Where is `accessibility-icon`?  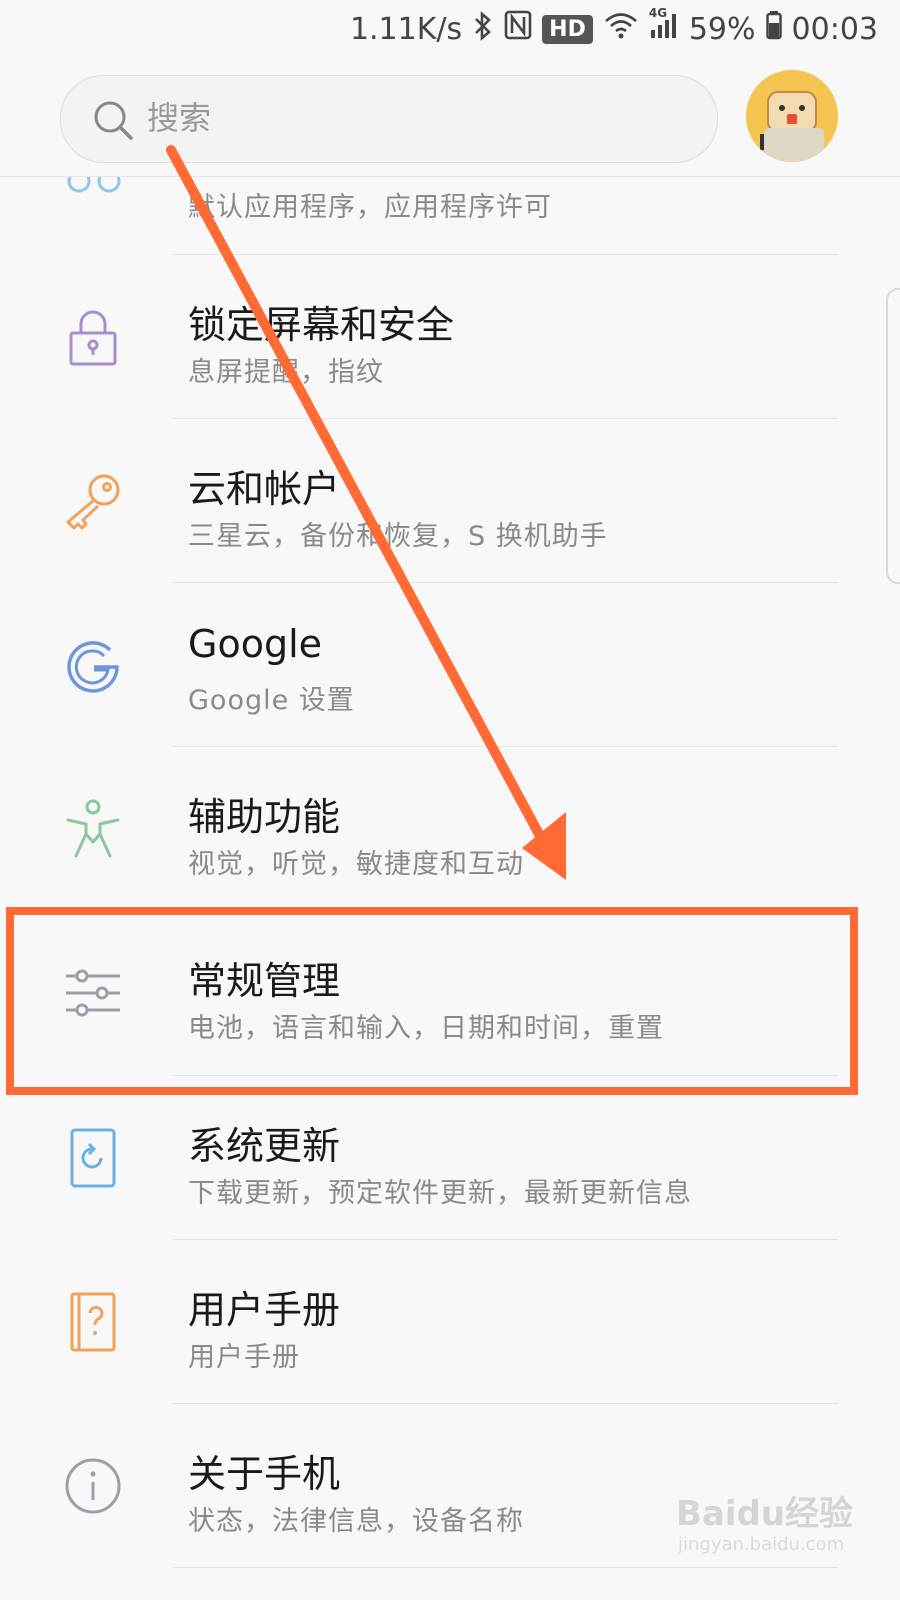
accessibility-icon is located at coordinates (93, 828).